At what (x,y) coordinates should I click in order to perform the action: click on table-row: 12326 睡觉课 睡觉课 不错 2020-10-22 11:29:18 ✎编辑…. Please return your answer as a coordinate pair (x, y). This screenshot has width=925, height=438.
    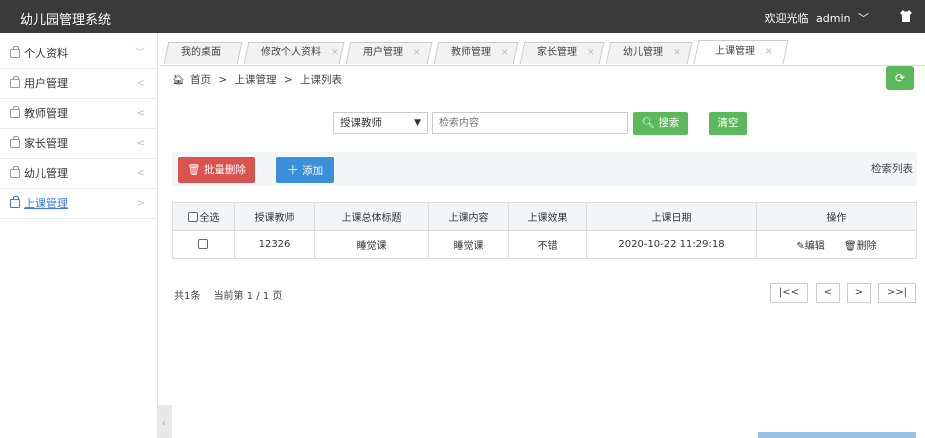
    Looking at the image, I should click on (544, 244).